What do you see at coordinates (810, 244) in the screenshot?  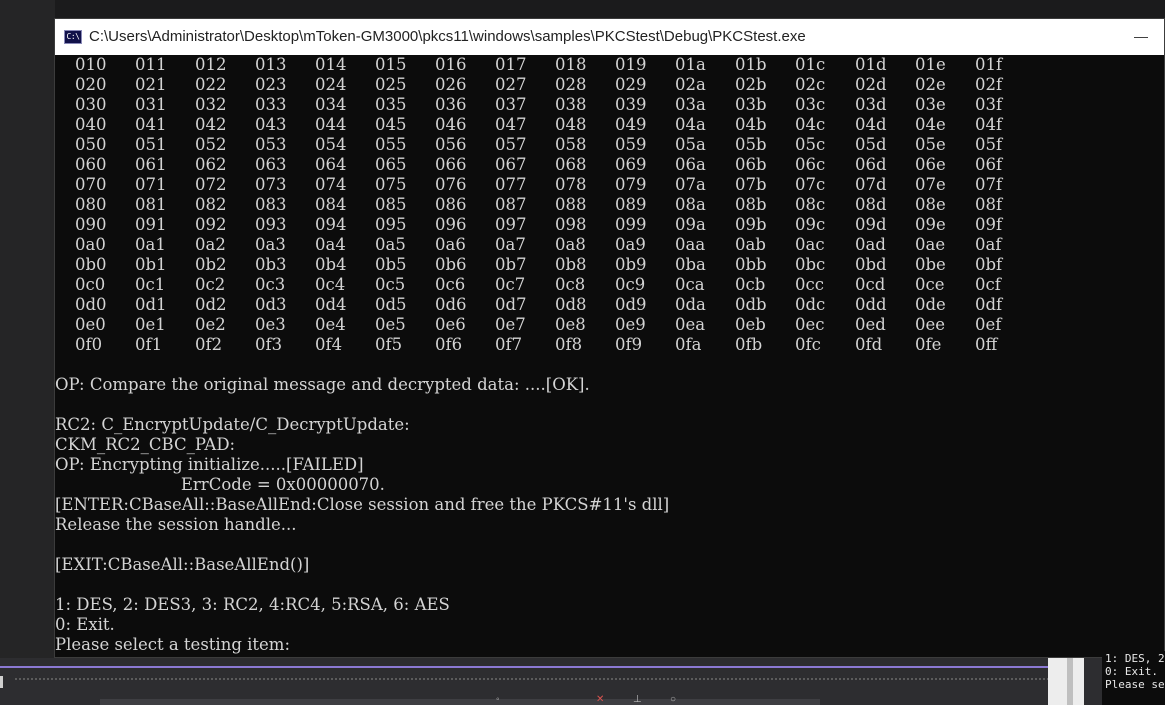 I see `hex-cell: 0ac` at bounding box center [810, 244].